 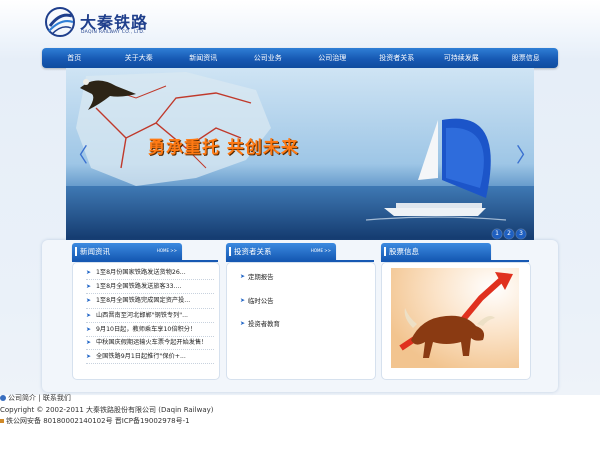 I want to click on investor-more-link: HOME >>, so click(x=321, y=251).